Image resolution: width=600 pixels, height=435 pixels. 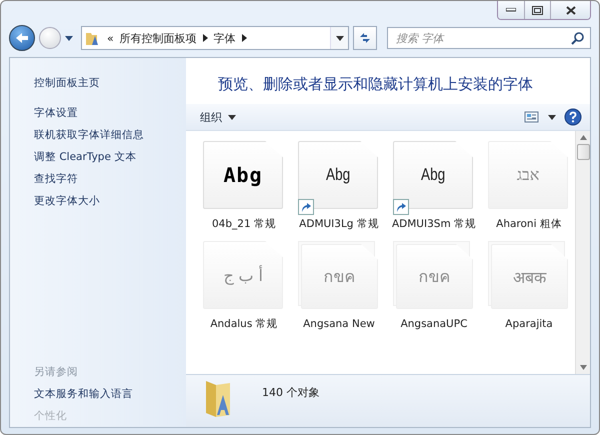 What do you see at coordinates (434, 224) in the screenshot?
I see `font-name: ADMUI3Sm 常规` at bounding box center [434, 224].